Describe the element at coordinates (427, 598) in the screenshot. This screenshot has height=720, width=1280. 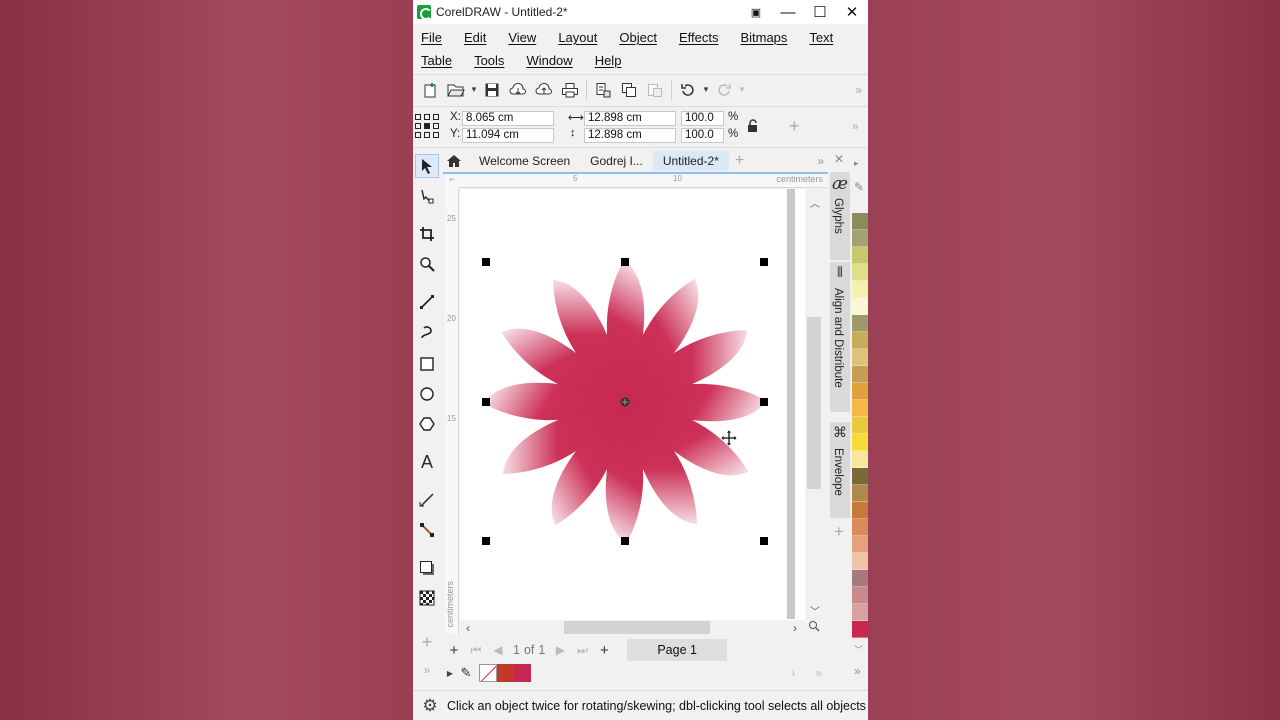
I see `transparency-tool-icon` at that location.